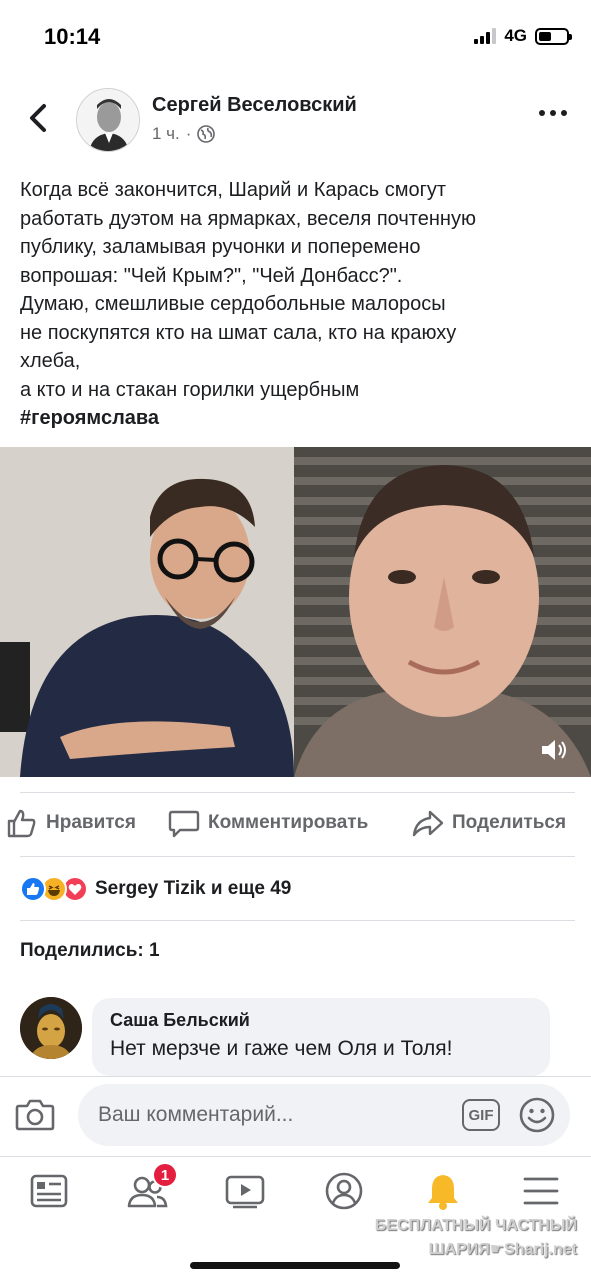  I want to click on like-button: Нравится, so click(71, 823).